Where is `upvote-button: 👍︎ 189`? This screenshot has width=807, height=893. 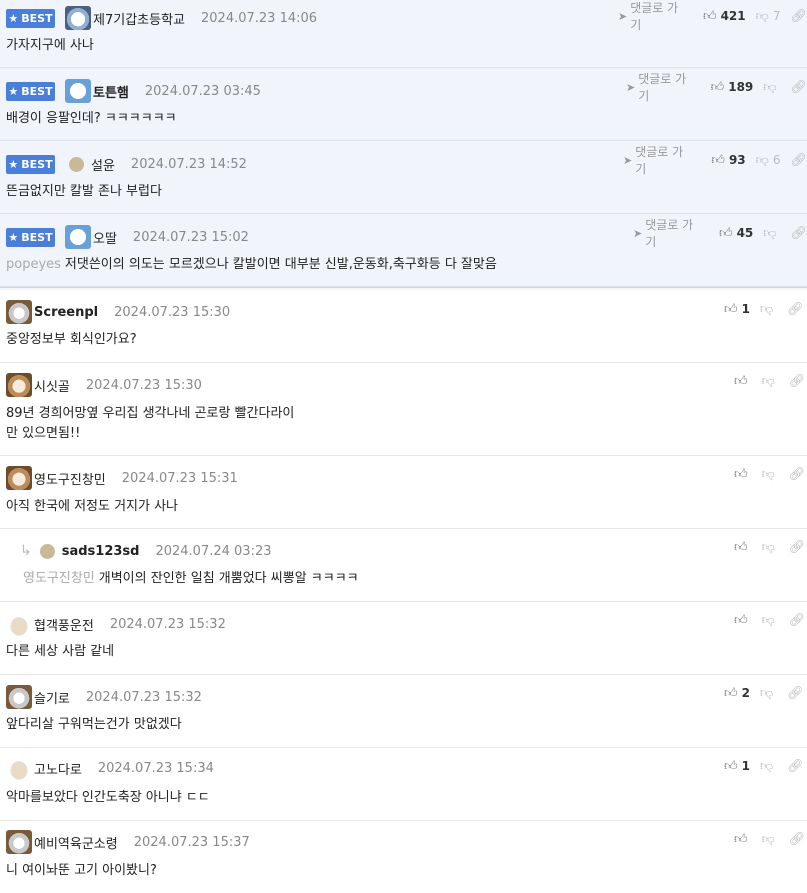 upvote-button: 👍︎ 189 is located at coordinates (732, 87).